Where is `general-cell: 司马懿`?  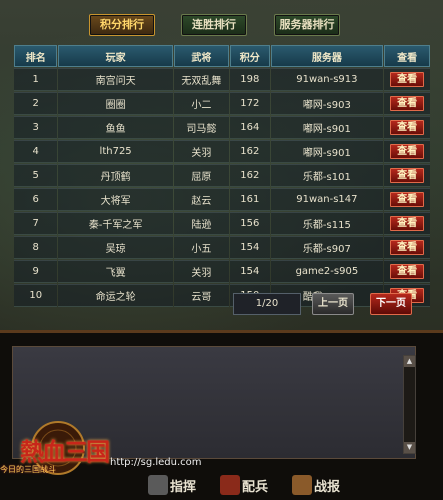 general-cell: 司马懿 is located at coordinates (201, 127).